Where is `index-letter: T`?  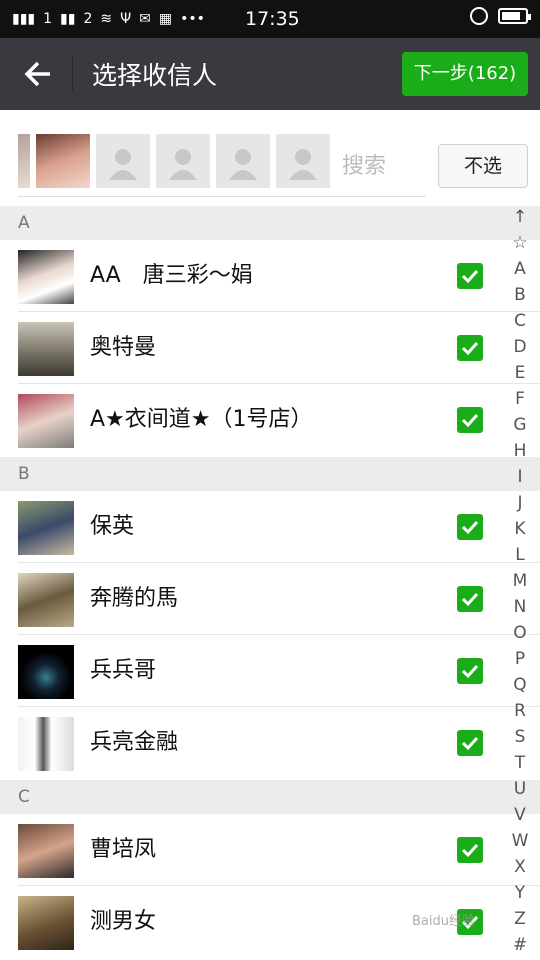
index-letter: T is located at coordinates (520, 763).